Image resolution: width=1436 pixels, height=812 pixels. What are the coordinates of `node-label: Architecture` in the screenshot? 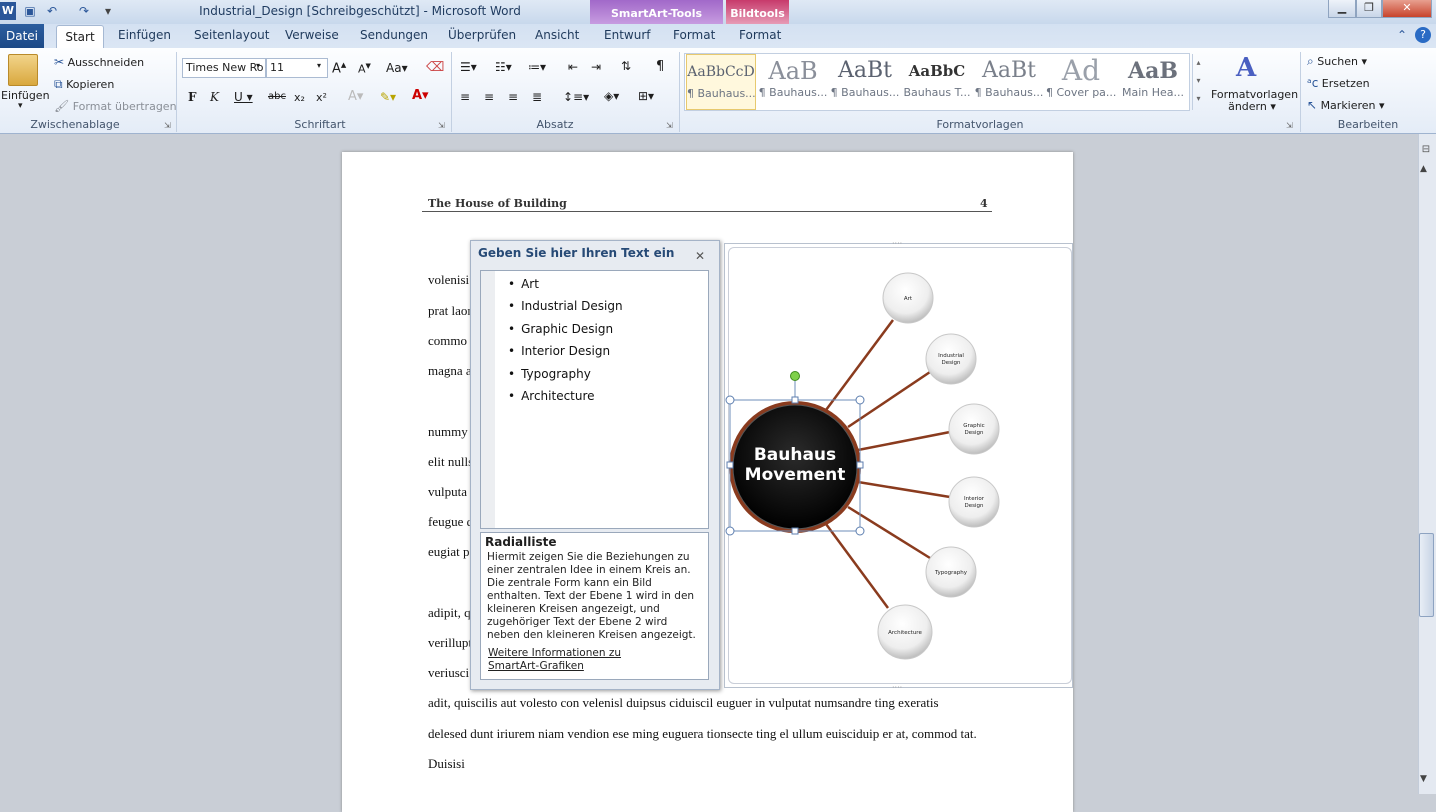 It's located at (905, 633).